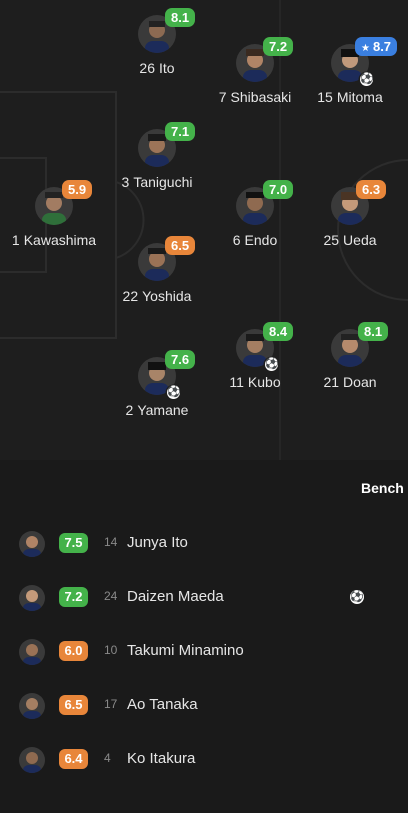 This screenshot has height=813, width=408. I want to click on player-yoshida: 6.5 22 Yoshida, so click(159, 270).